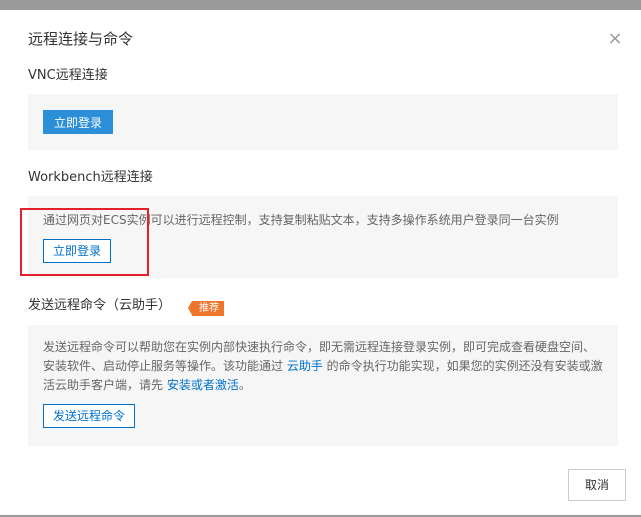  What do you see at coordinates (81, 39) in the screenshot?
I see `dialog-title: 远程连接与命令` at bounding box center [81, 39].